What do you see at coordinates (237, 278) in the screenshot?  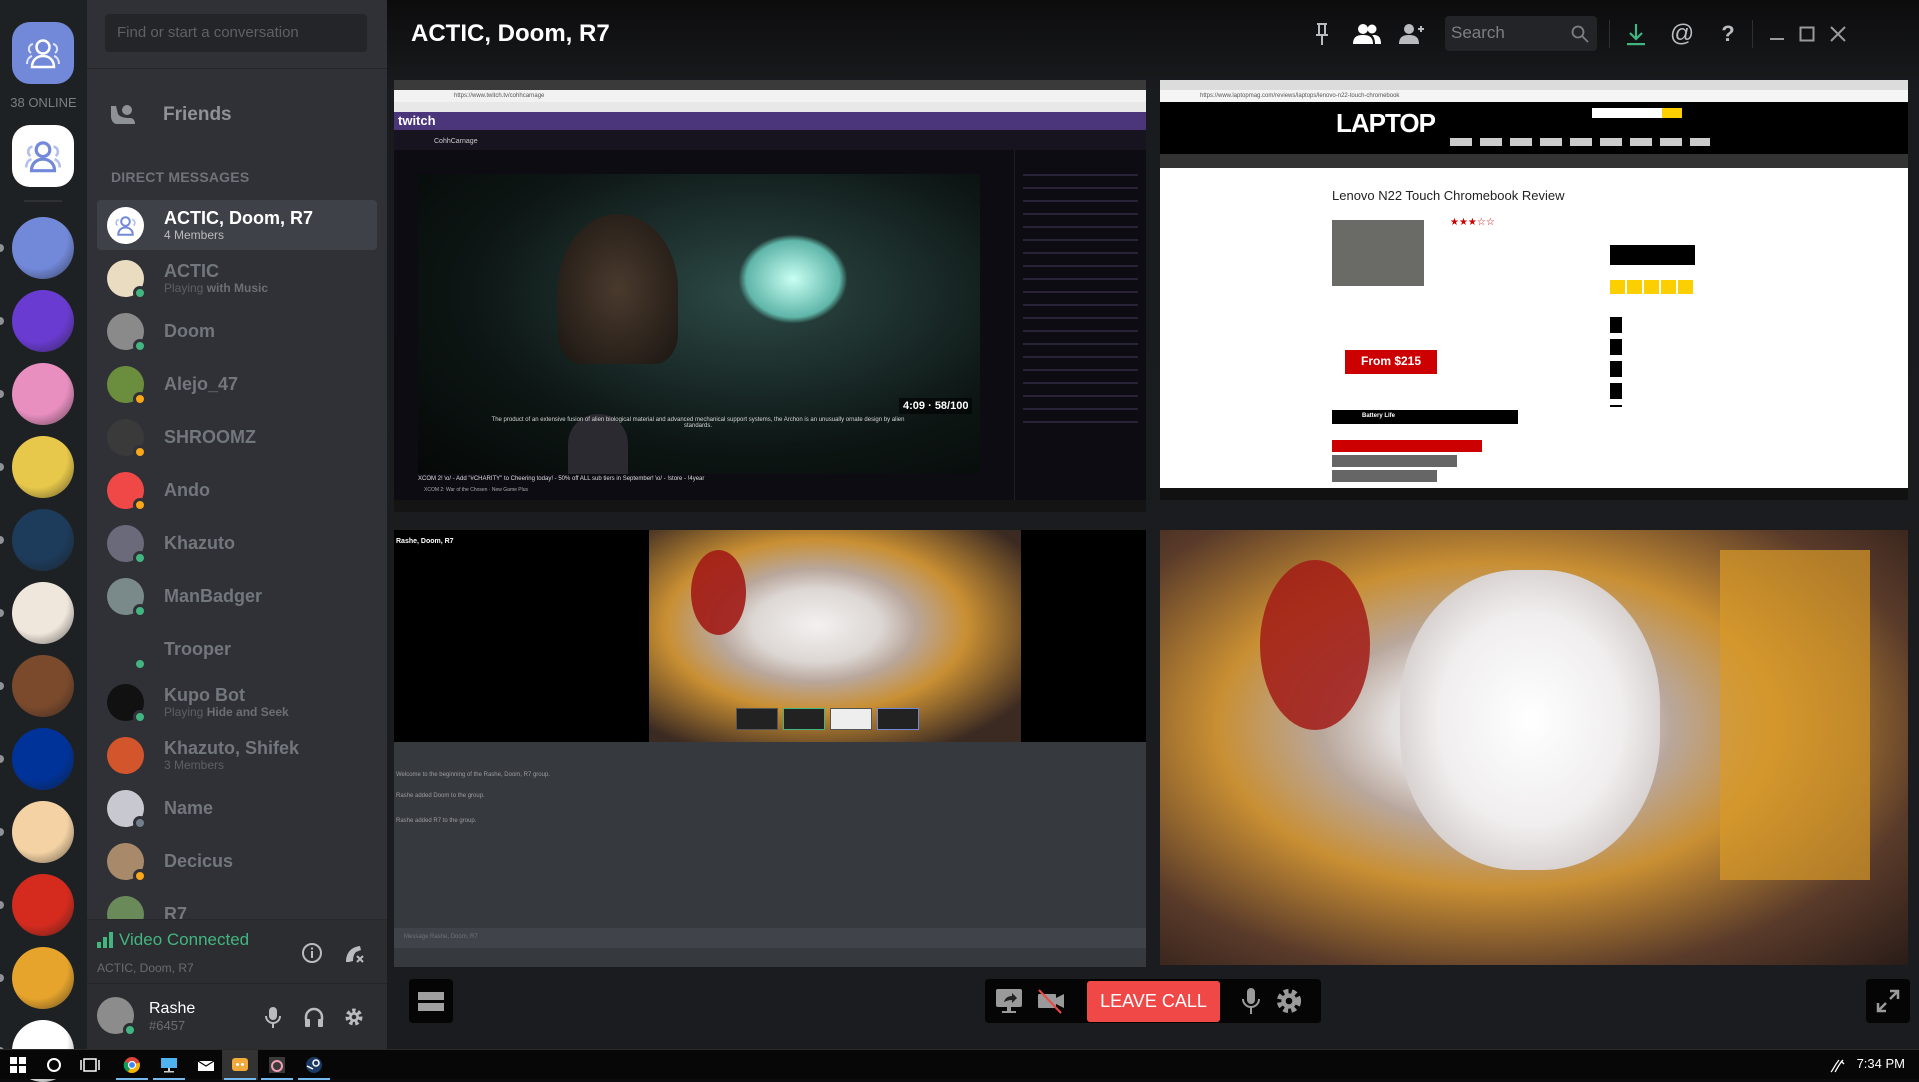 I see `dm-item: ACTIC Playing with Music` at bounding box center [237, 278].